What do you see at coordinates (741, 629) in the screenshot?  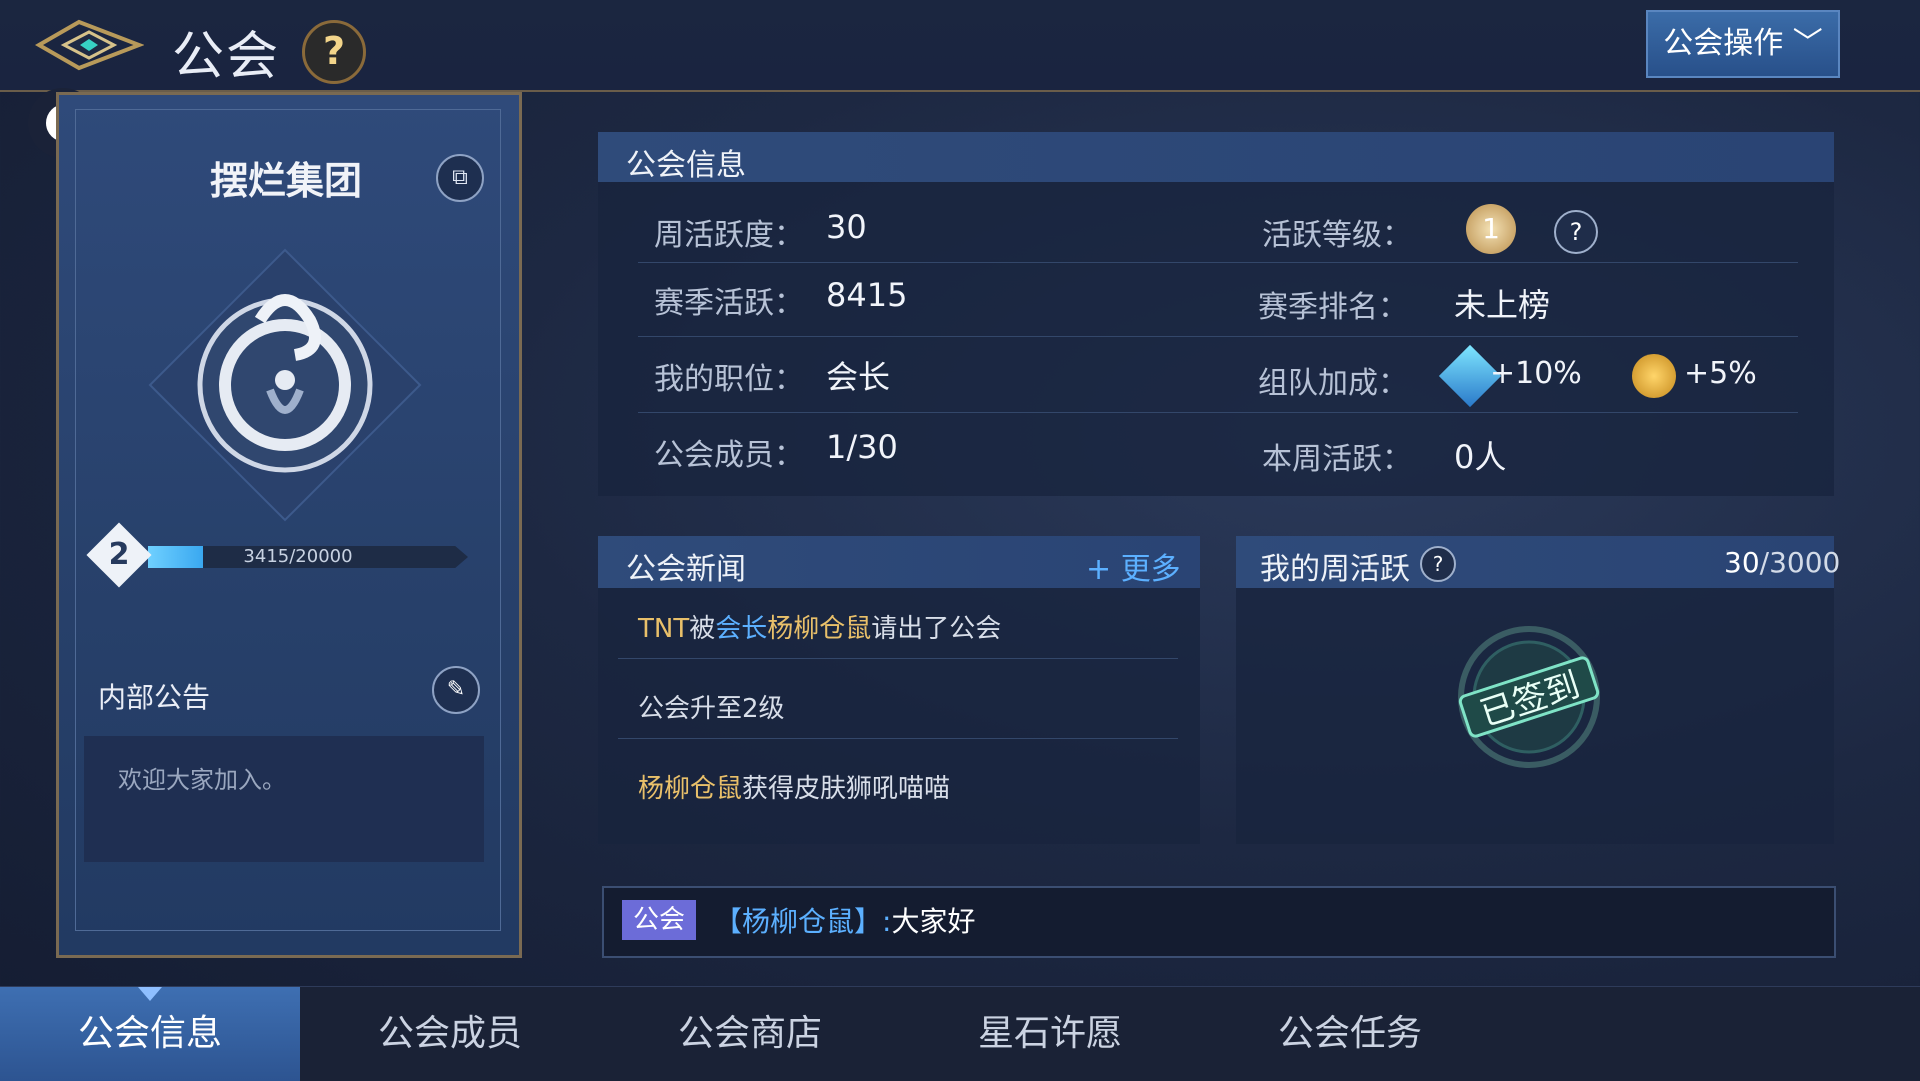 I see `news-role: 会长` at bounding box center [741, 629].